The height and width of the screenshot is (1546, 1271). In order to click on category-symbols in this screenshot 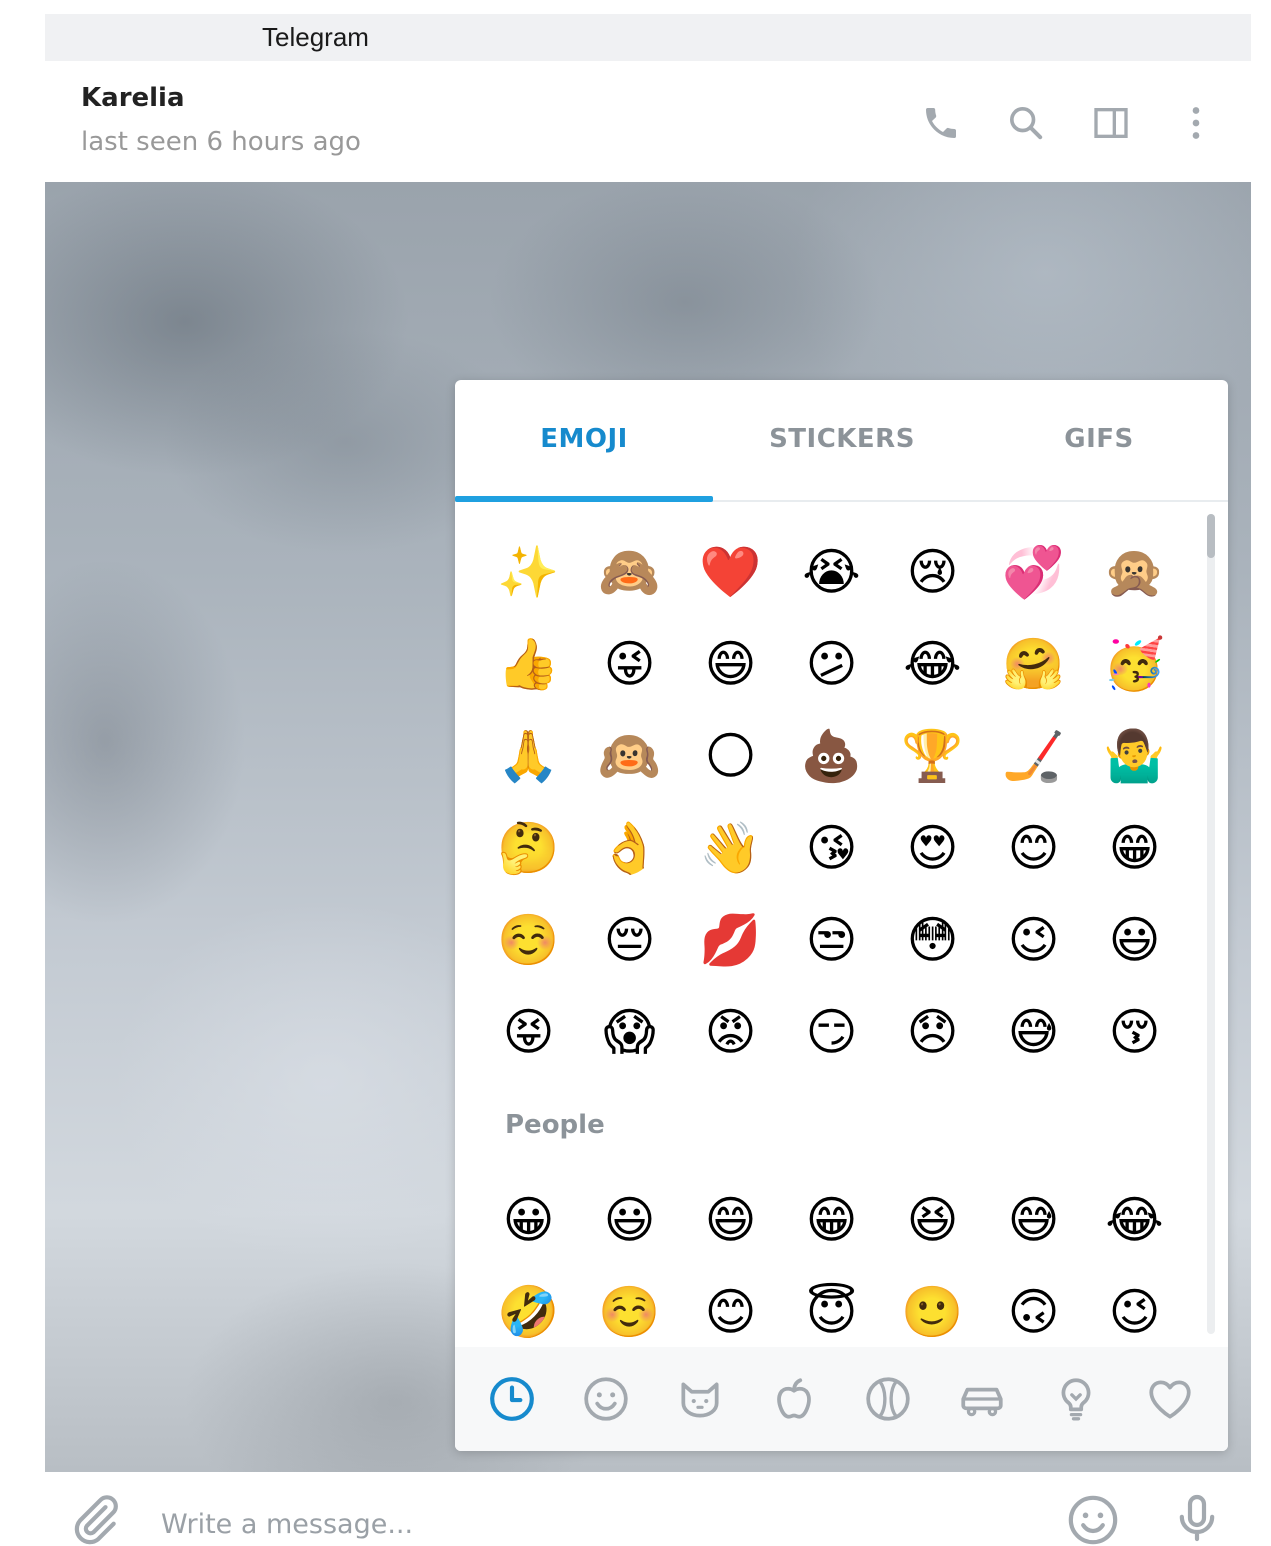, I will do `click(1170, 1399)`.